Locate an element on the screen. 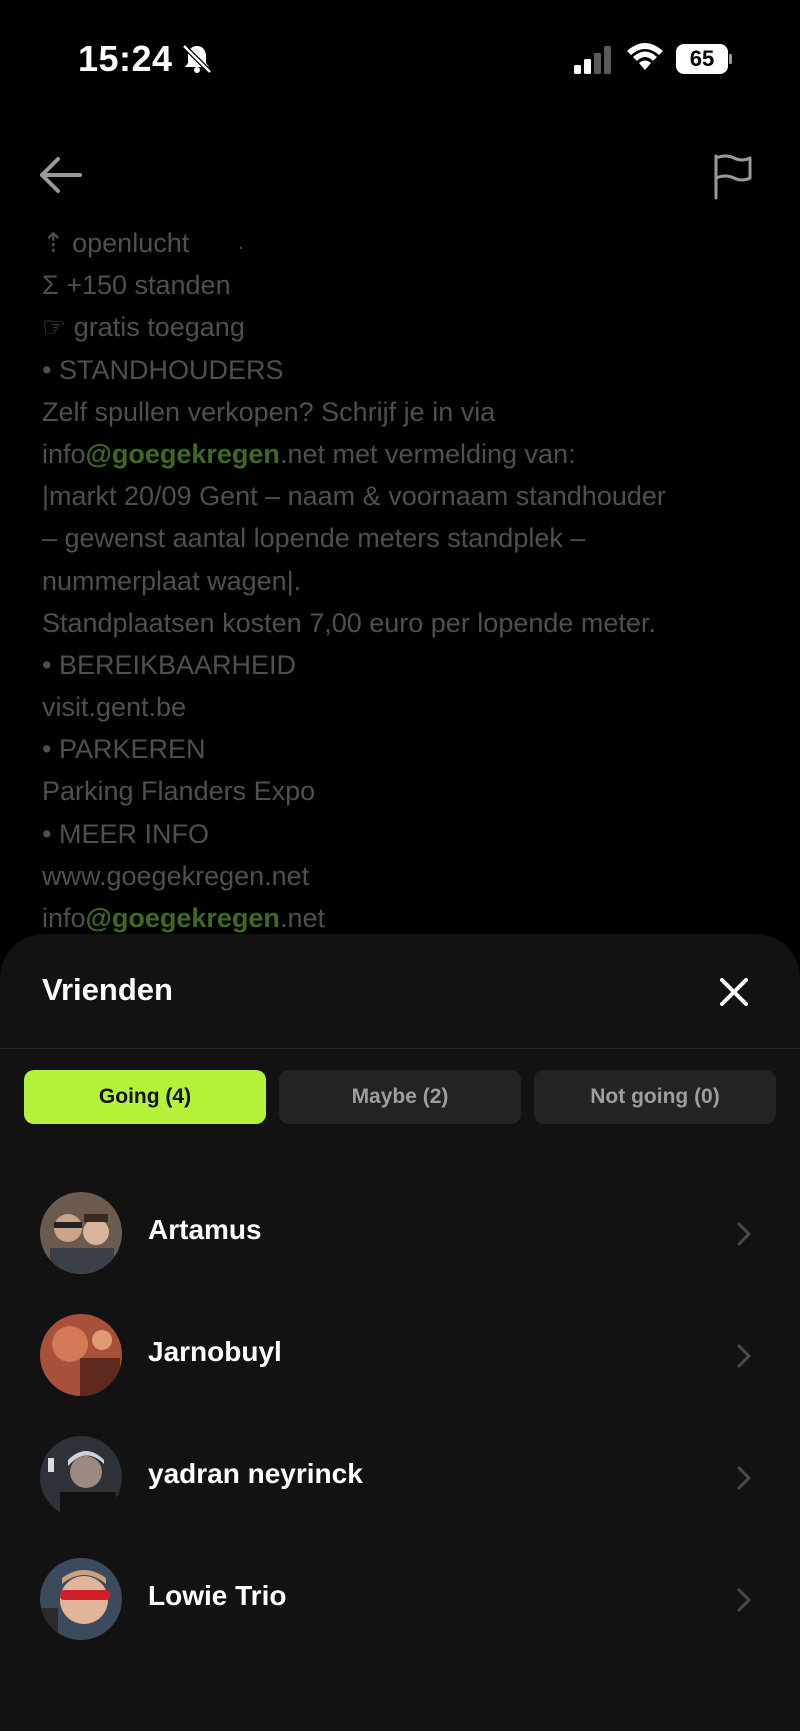 The image size is (800, 1731). description-line: • BEREIKBAARHEID is located at coordinates (412, 665).